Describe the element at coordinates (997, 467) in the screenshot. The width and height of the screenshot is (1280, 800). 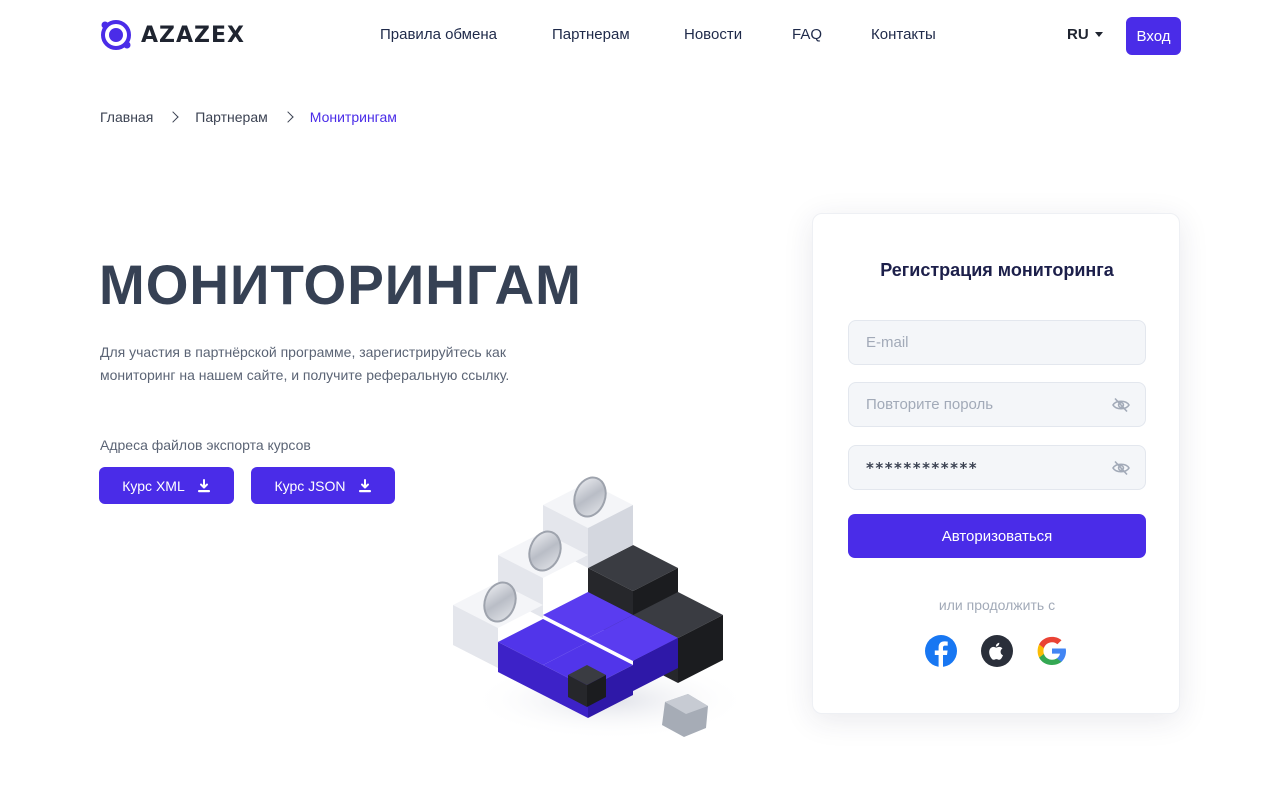
I see `password-field: ************` at that location.